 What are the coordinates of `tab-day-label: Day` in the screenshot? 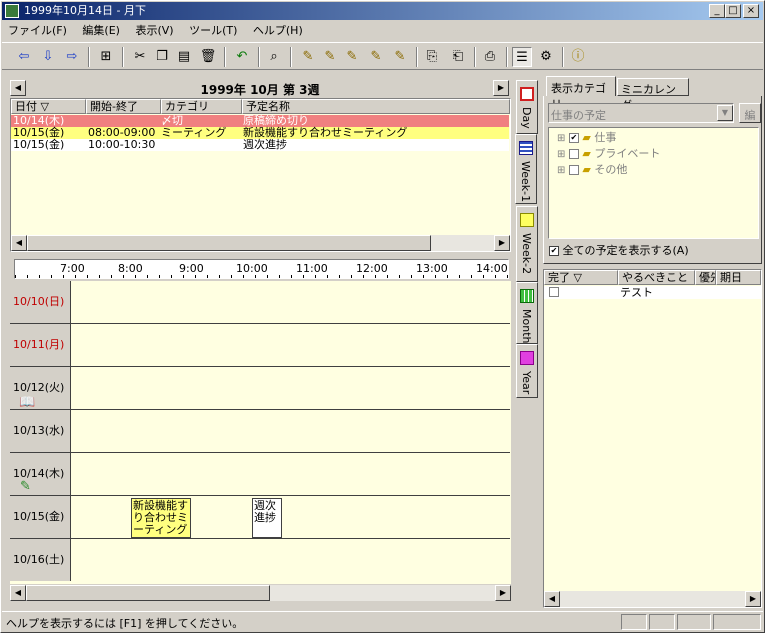 It's located at (526, 118).